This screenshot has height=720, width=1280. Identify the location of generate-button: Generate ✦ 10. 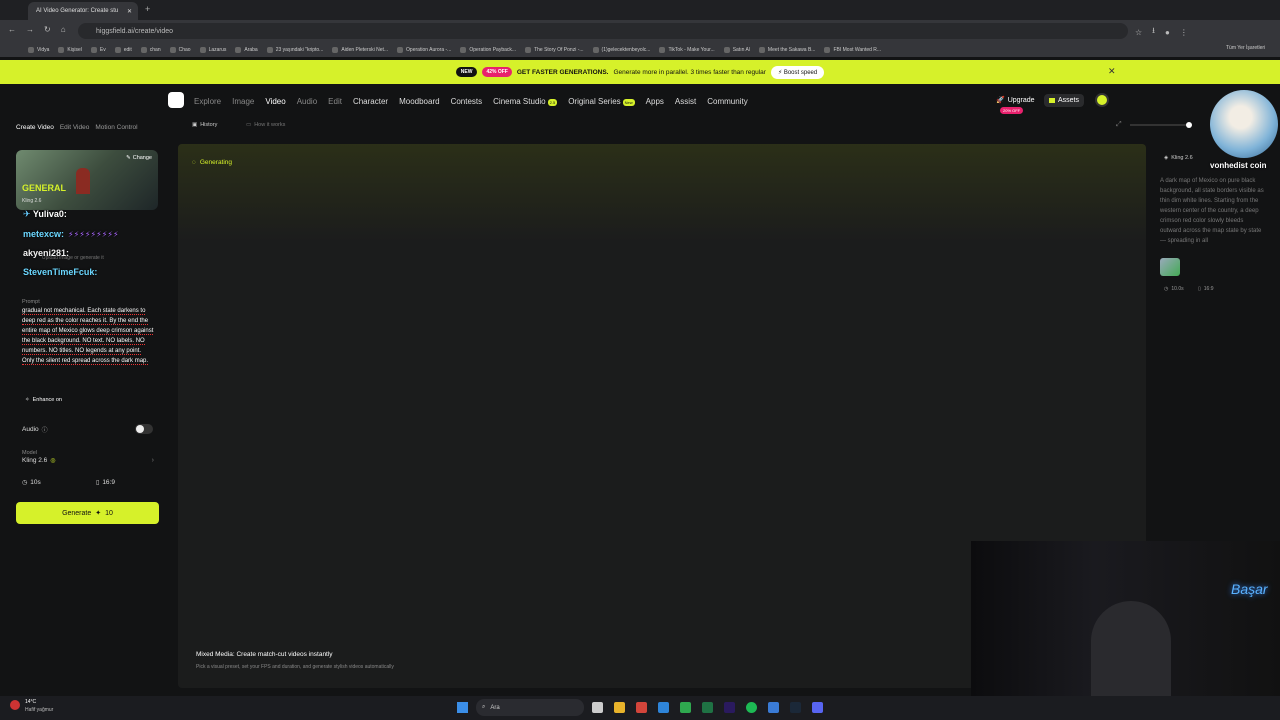
(87, 513).